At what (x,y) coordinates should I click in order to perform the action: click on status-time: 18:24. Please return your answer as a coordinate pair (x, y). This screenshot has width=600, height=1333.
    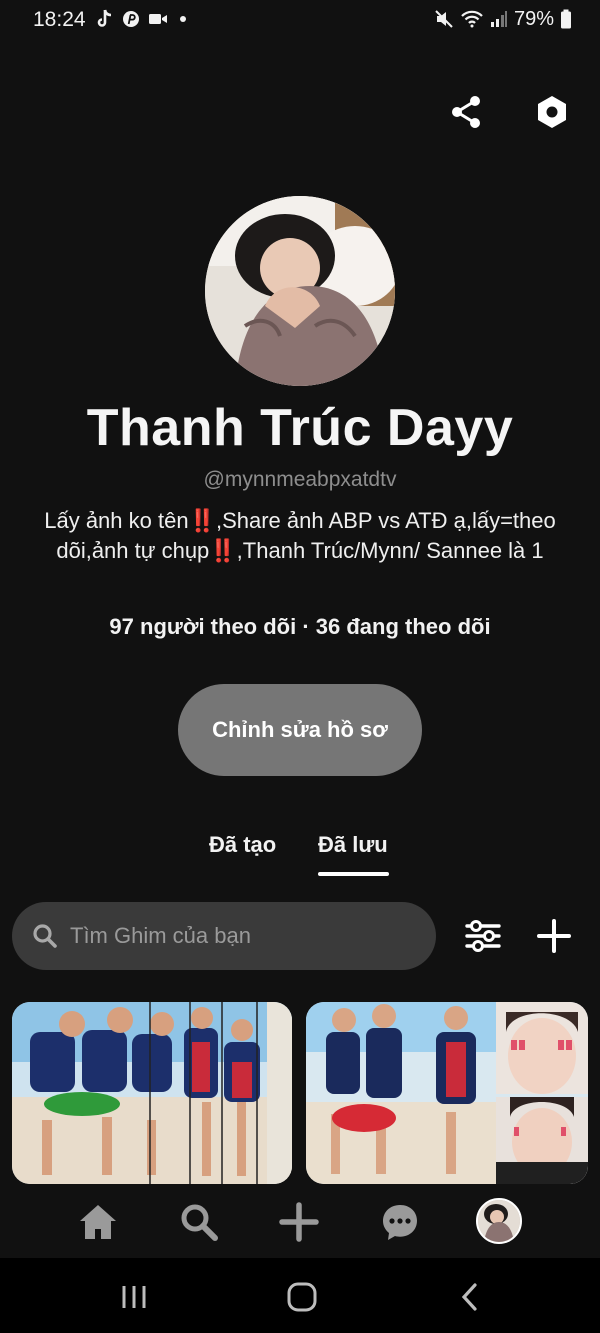
    Looking at the image, I should click on (59, 19).